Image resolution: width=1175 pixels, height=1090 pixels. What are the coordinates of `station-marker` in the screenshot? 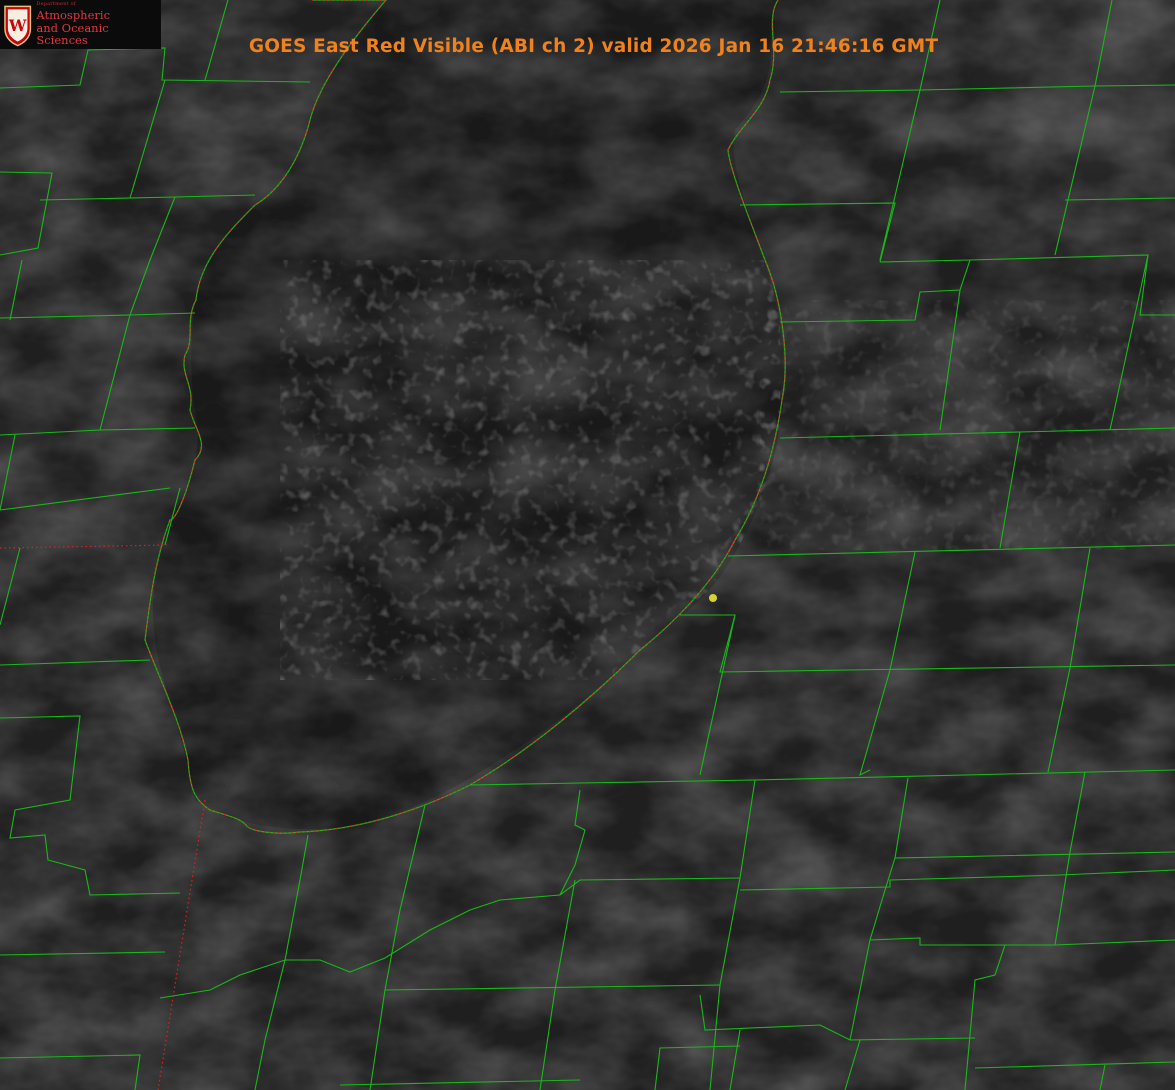 It's located at (713, 598).